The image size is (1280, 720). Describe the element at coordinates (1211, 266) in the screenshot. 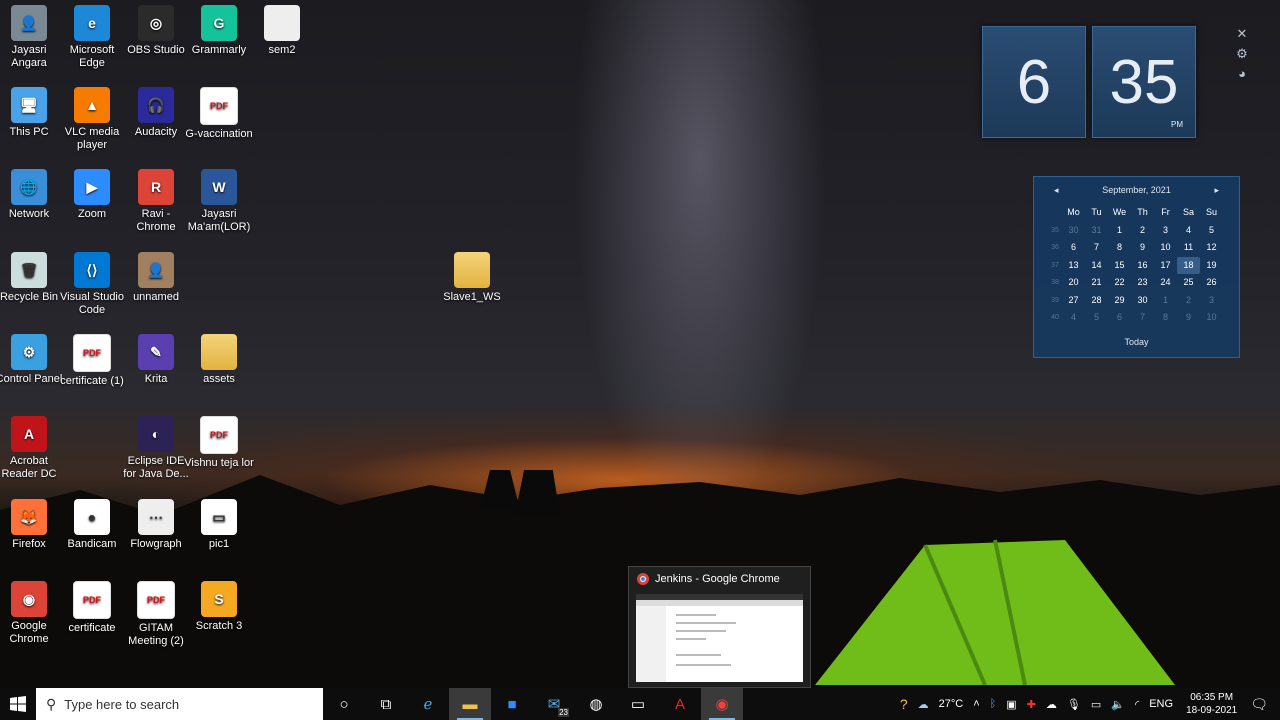

I see `calendar-day: 19` at that location.